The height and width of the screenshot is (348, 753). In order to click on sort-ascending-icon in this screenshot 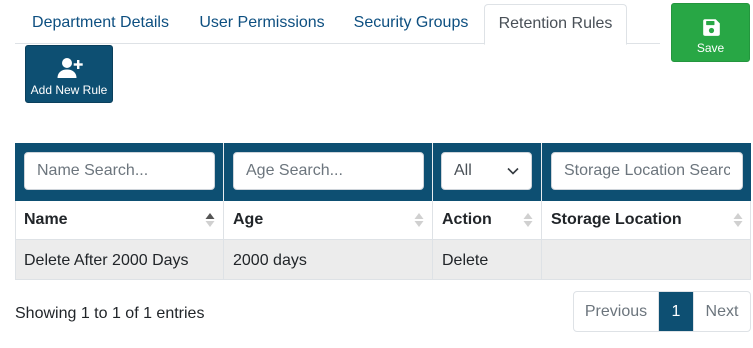, I will do `click(210, 220)`.